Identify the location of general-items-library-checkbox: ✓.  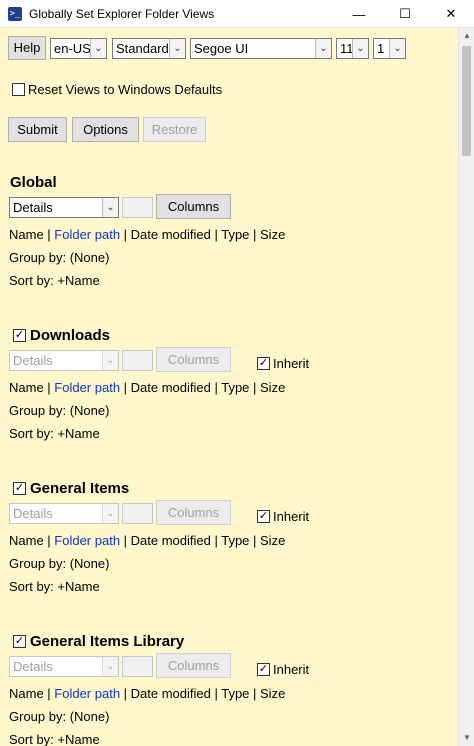
(19, 641).